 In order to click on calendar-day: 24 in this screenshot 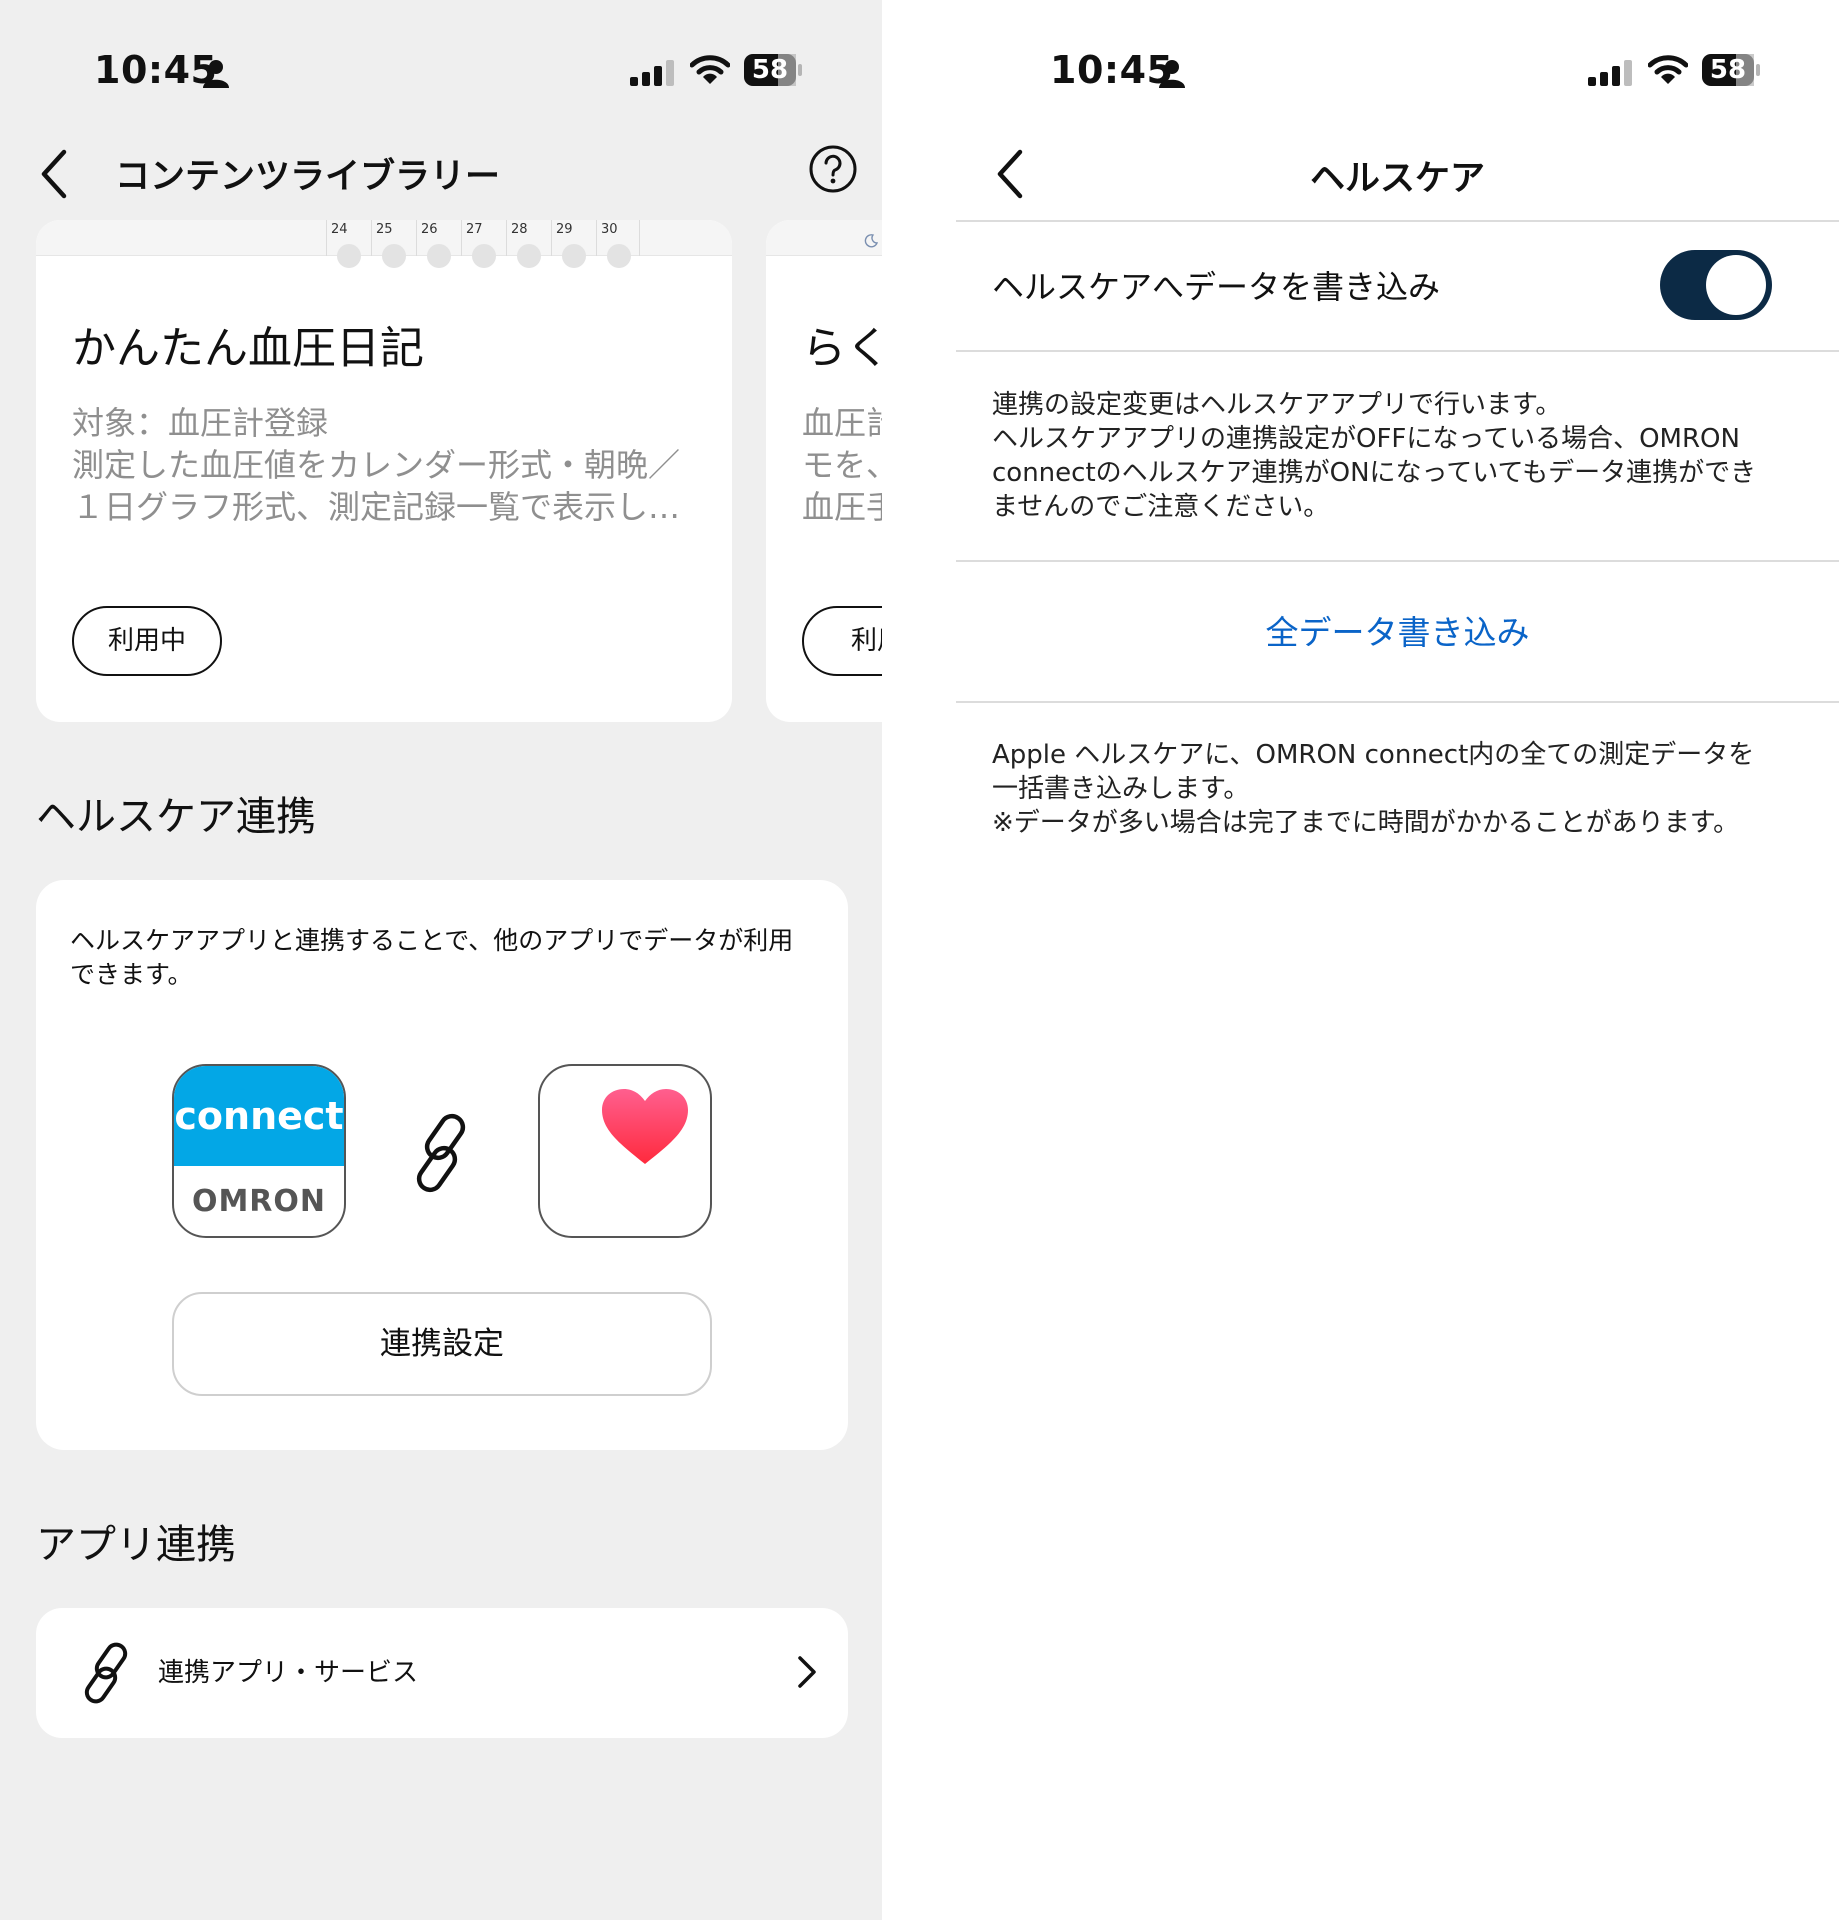, I will do `click(348, 244)`.